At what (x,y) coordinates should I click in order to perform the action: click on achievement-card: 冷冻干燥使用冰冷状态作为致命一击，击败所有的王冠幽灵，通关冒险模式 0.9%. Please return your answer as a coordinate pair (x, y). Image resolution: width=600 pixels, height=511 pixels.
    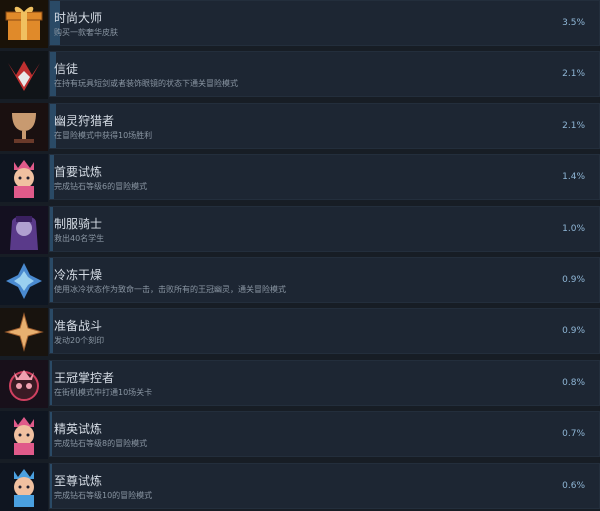
    Looking at the image, I should click on (324, 280).